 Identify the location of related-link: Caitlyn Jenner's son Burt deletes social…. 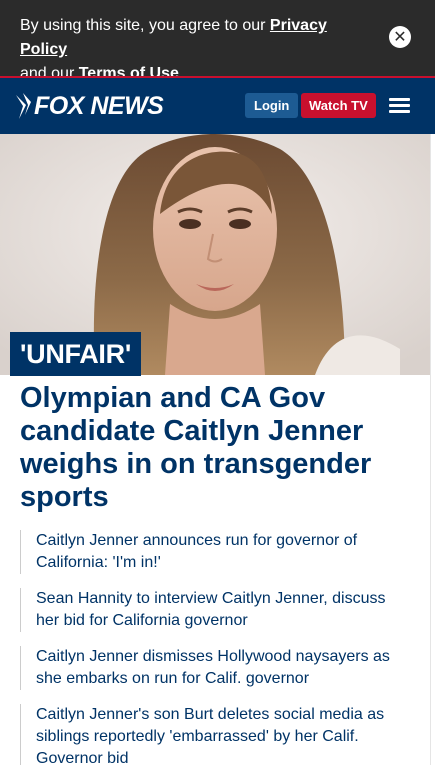
(215, 734).